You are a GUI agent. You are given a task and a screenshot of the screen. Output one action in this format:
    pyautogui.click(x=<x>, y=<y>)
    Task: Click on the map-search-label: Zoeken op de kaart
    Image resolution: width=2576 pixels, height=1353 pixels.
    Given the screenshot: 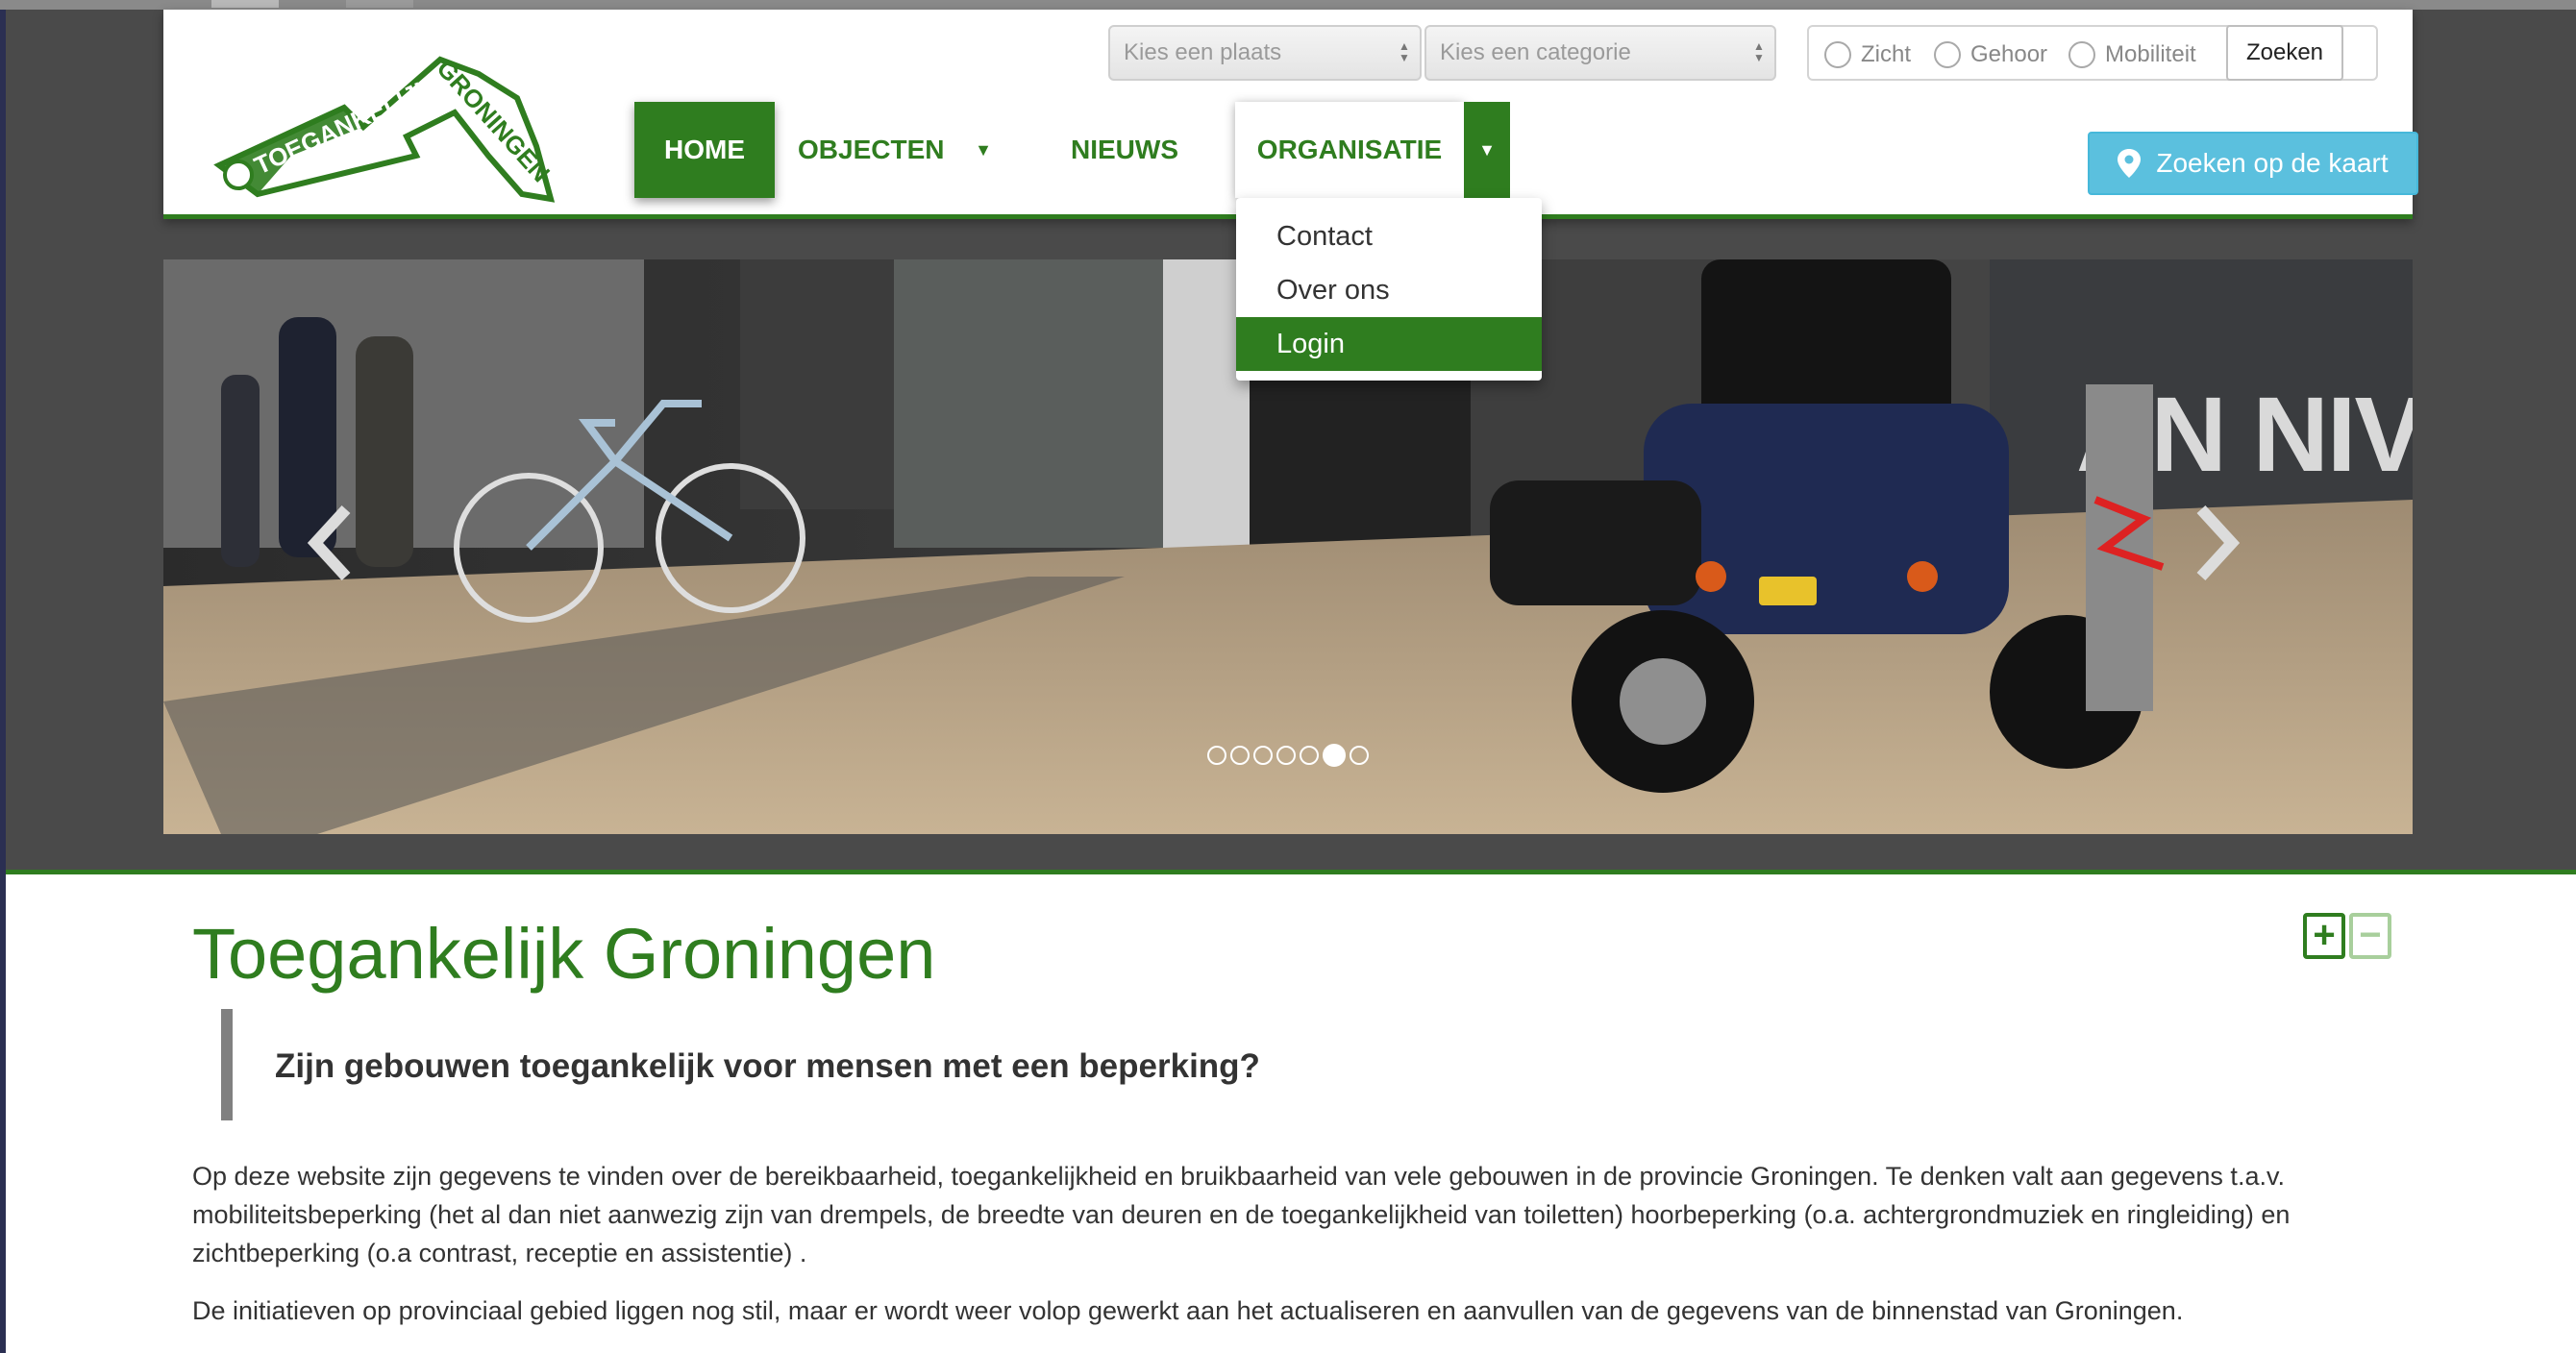 What is the action you would take?
    pyautogui.click(x=2272, y=163)
    